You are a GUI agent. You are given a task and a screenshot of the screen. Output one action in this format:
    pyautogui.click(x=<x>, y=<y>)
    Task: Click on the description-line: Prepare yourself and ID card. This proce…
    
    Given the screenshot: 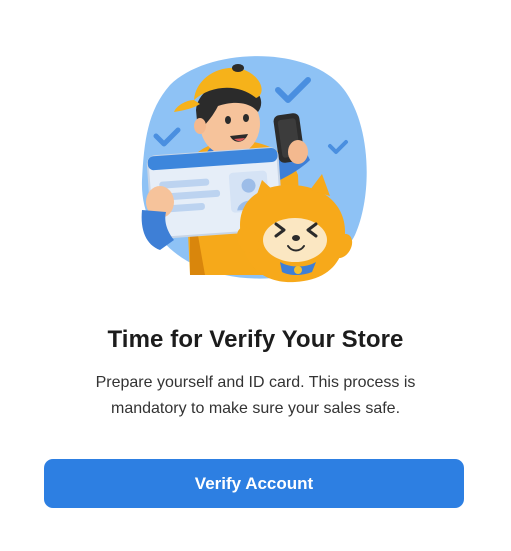 What is the action you would take?
    pyautogui.click(x=255, y=382)
    